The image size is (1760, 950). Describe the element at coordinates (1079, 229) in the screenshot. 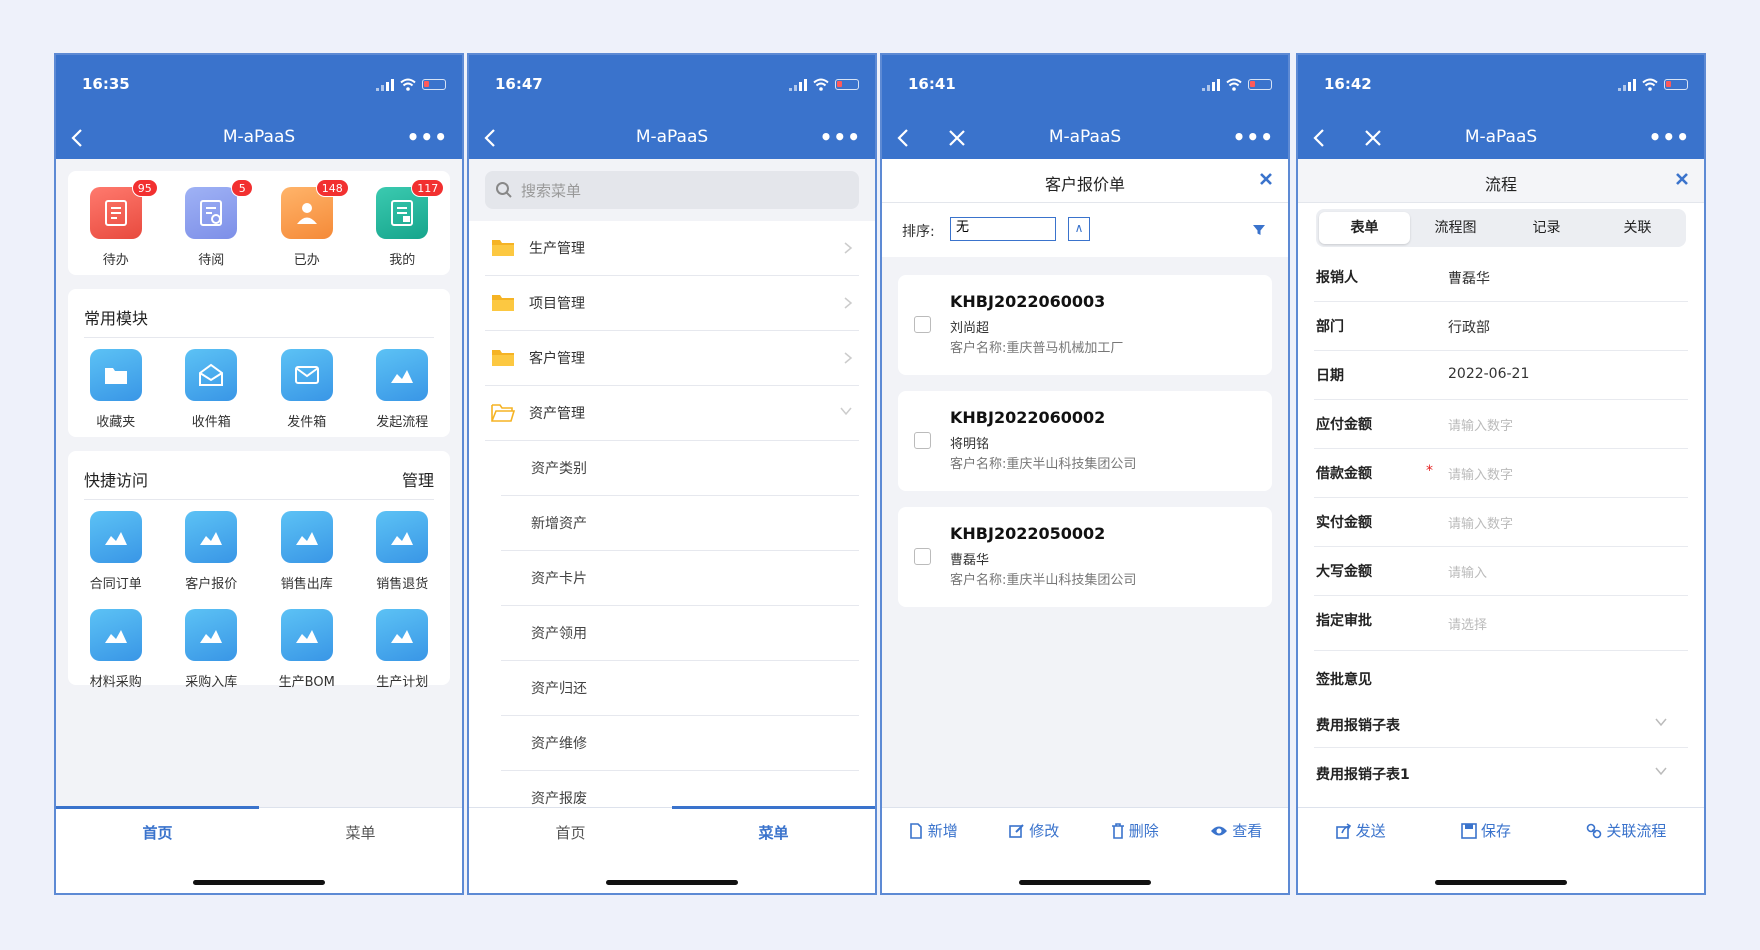

I see `sort-direction-button: ∧` at that location.